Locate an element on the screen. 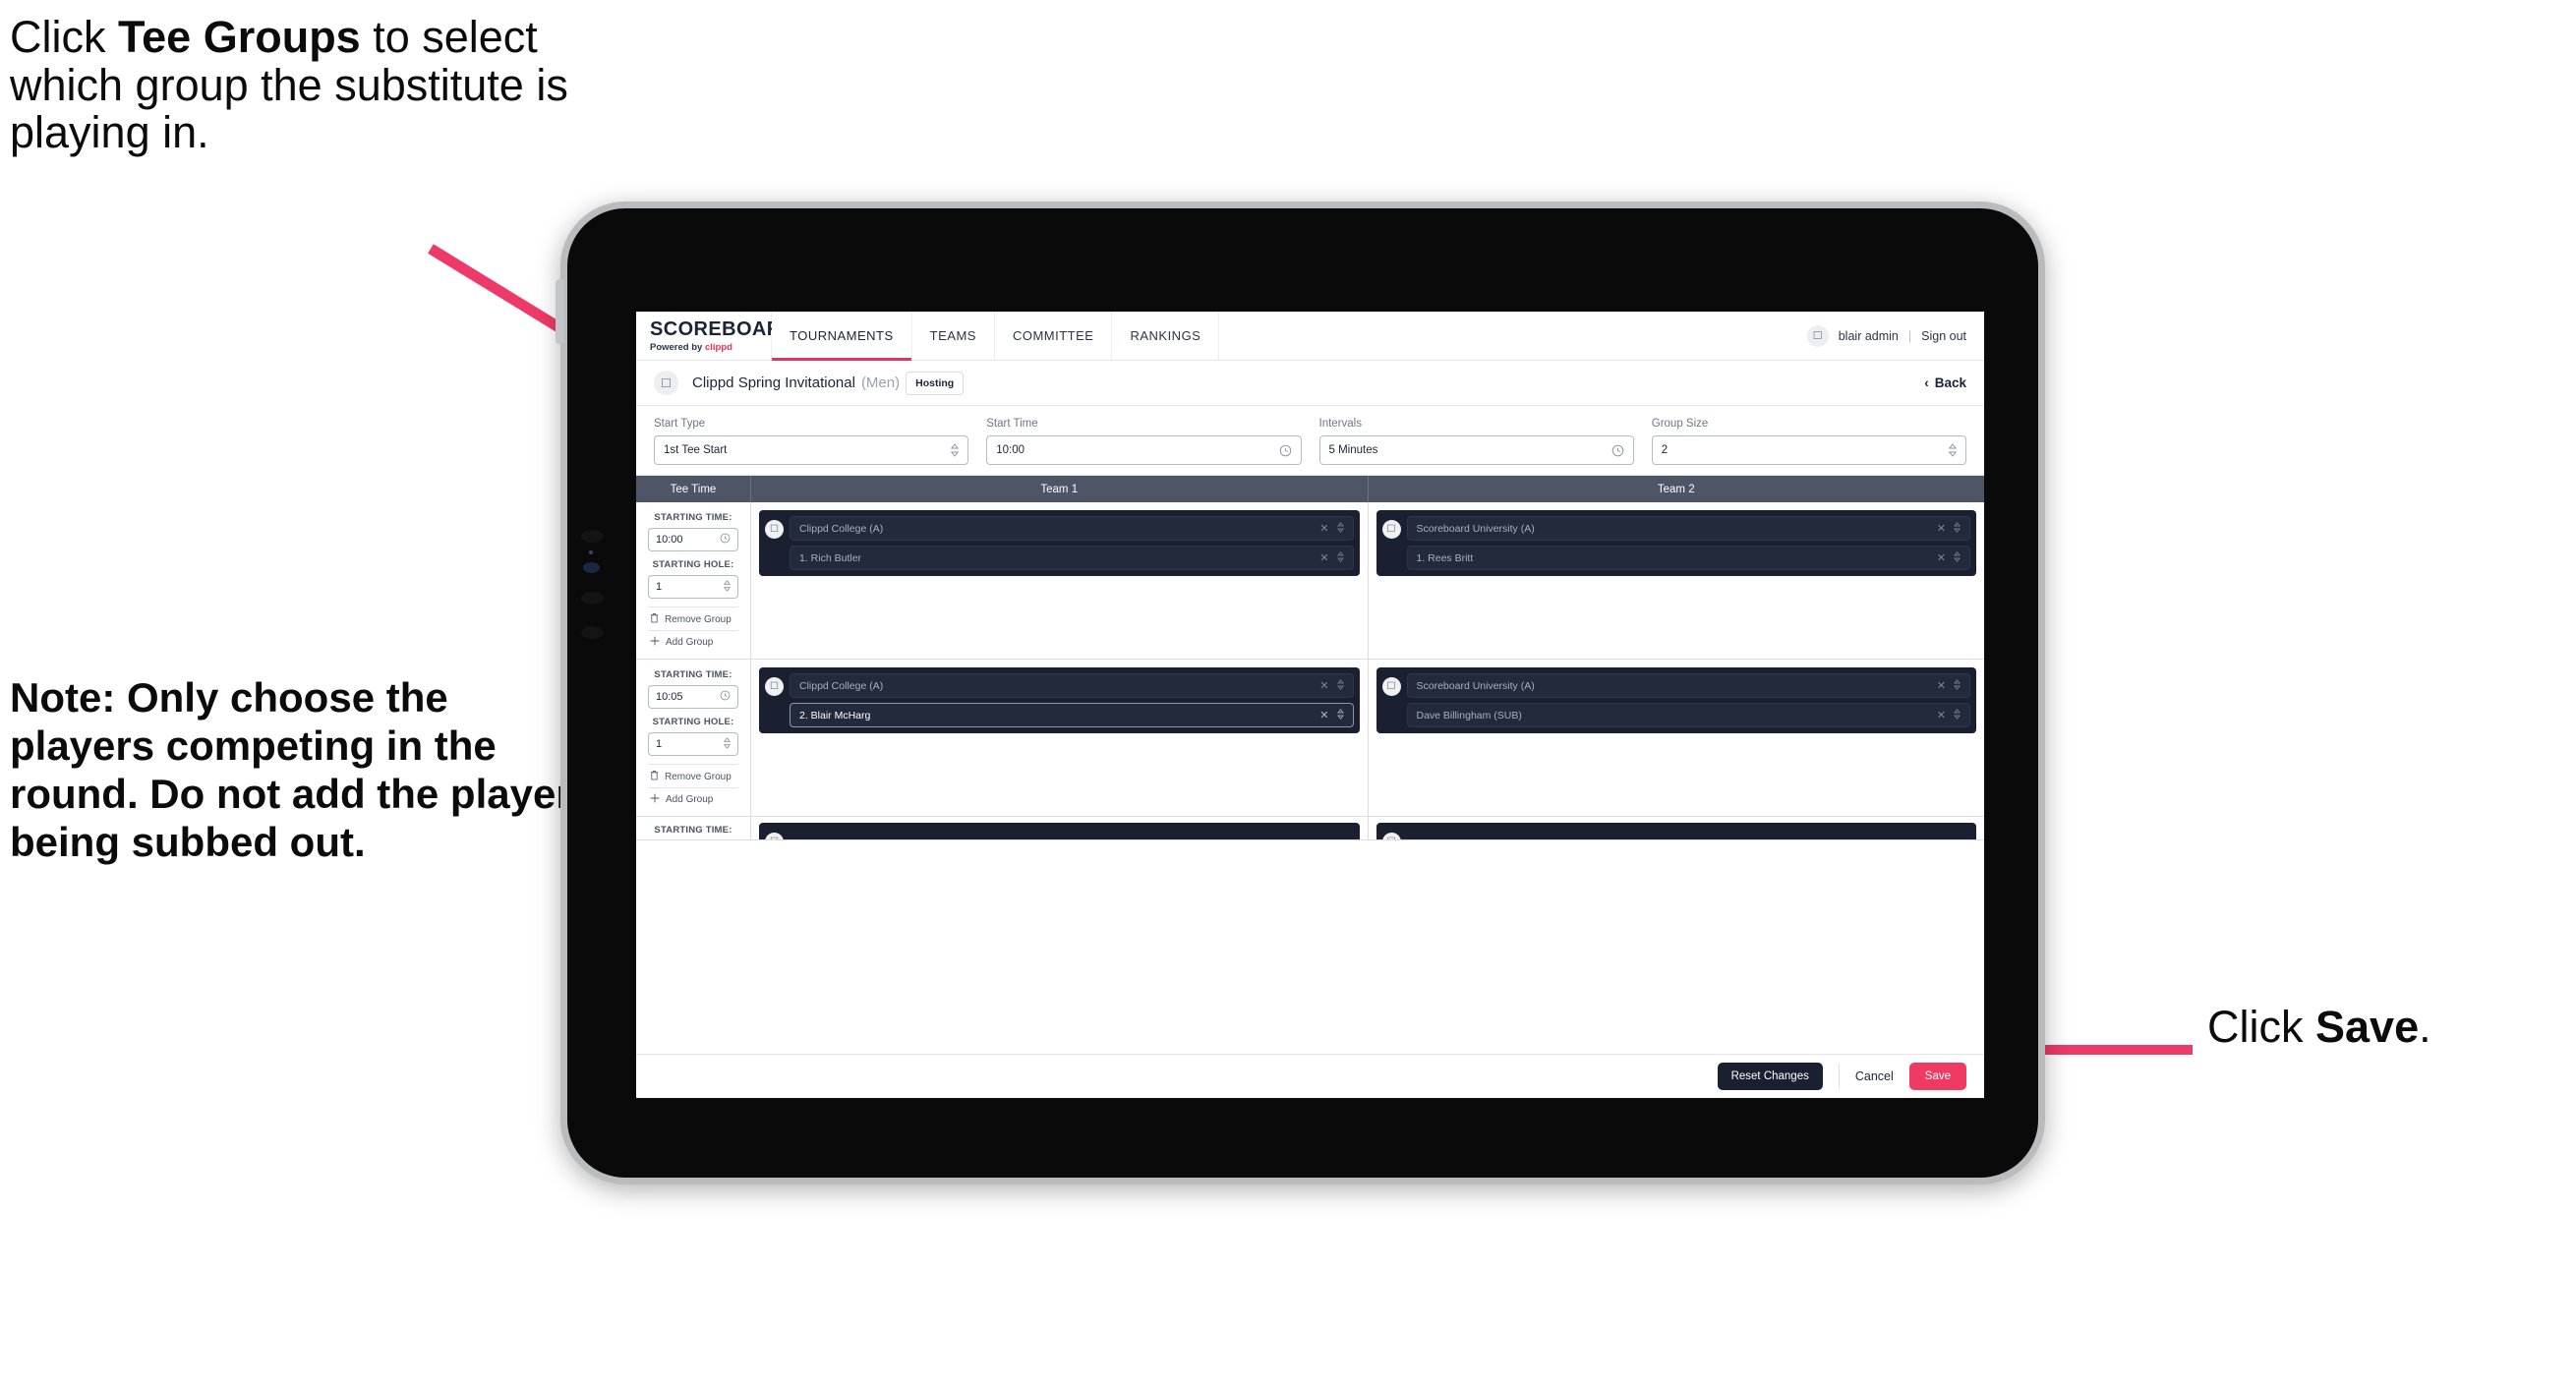 This screenshot has width=2576, height=1385. device-camera is located at coordinates (591, 567).